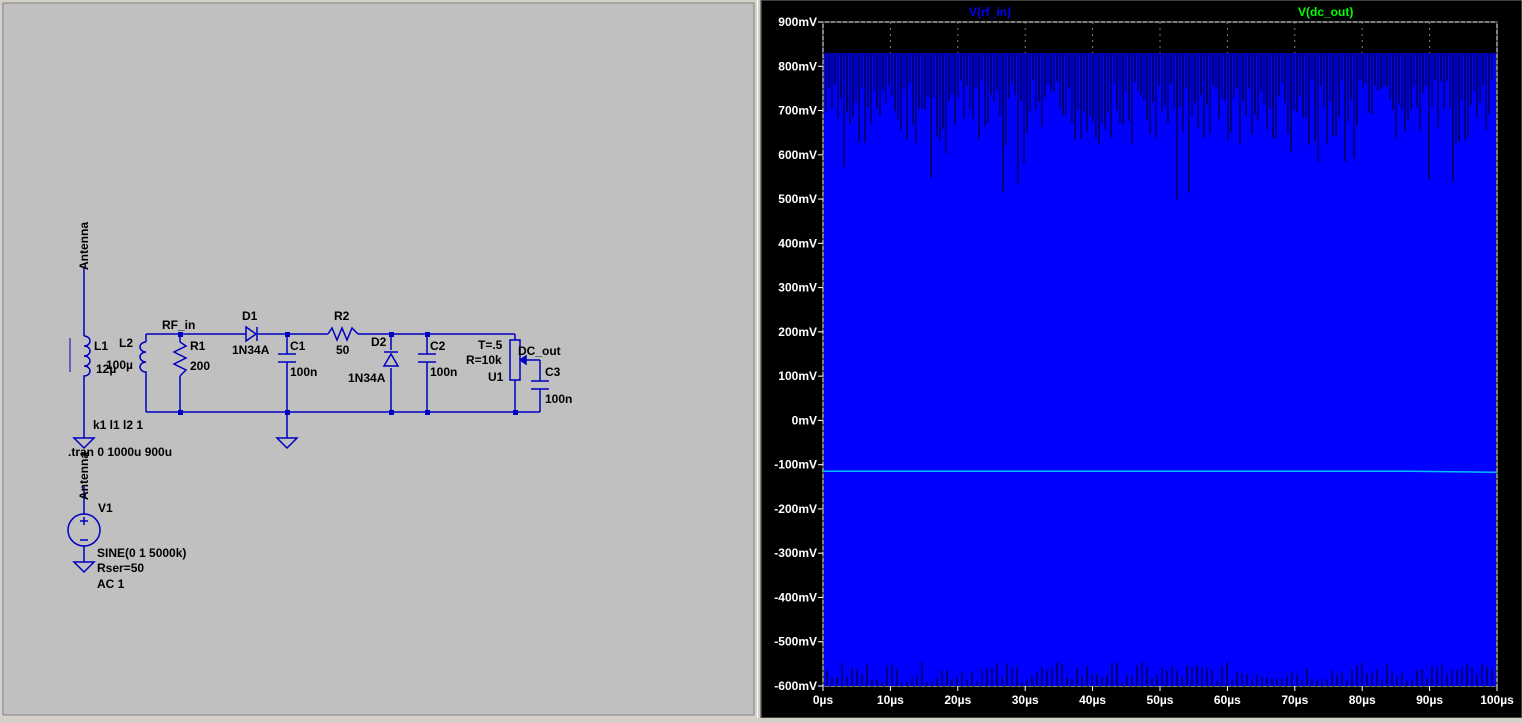 The width and height of the screenshot is (1522, 723). I want to click on c1-name: C1, so click(298, 346).